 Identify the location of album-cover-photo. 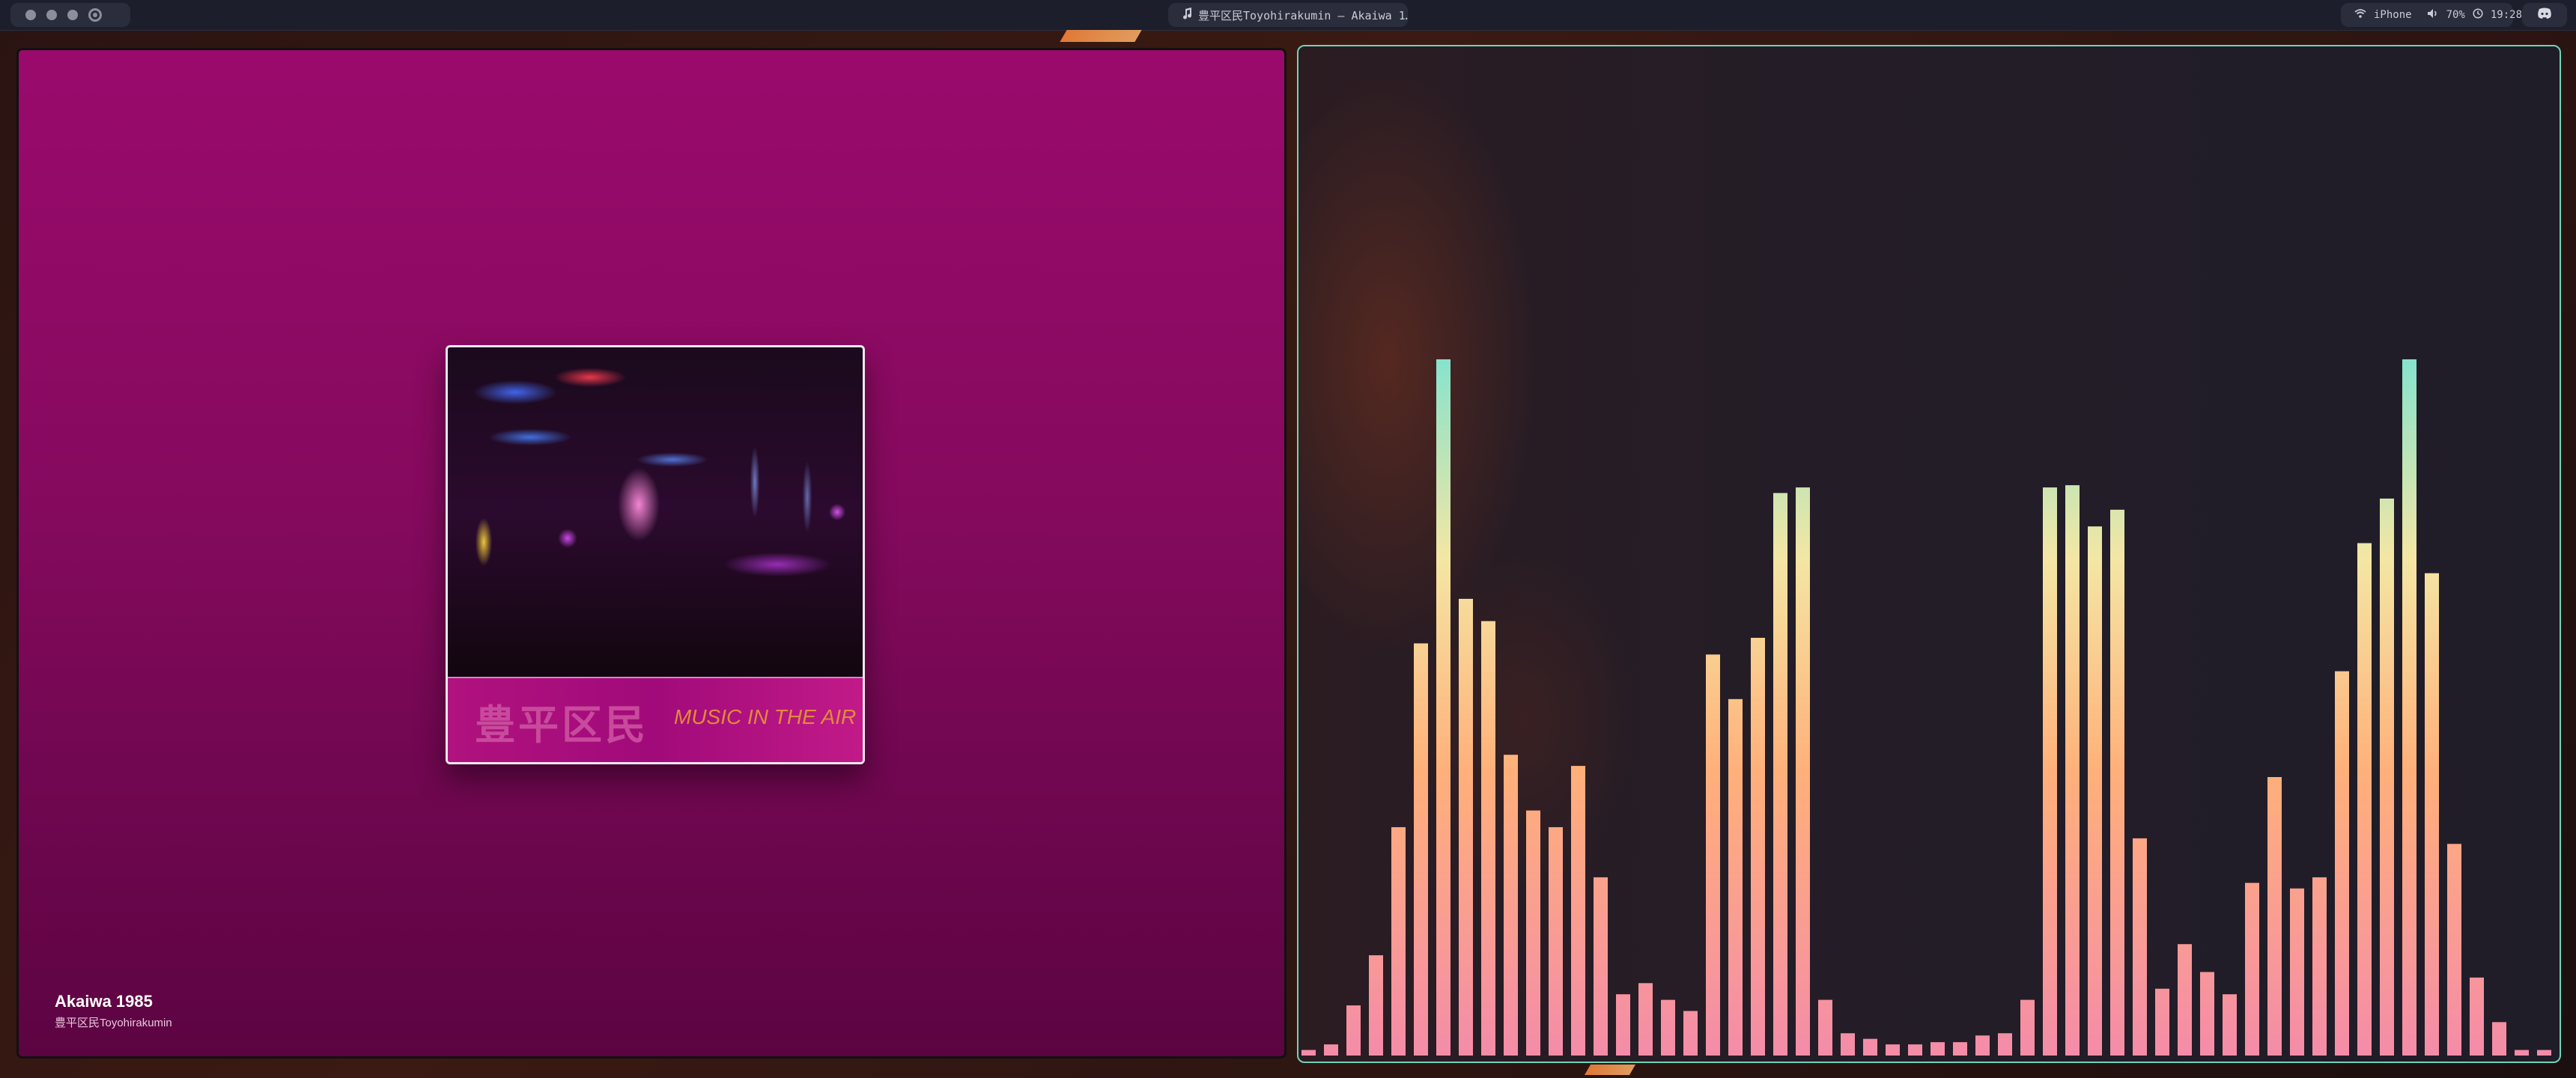
(655, 512).